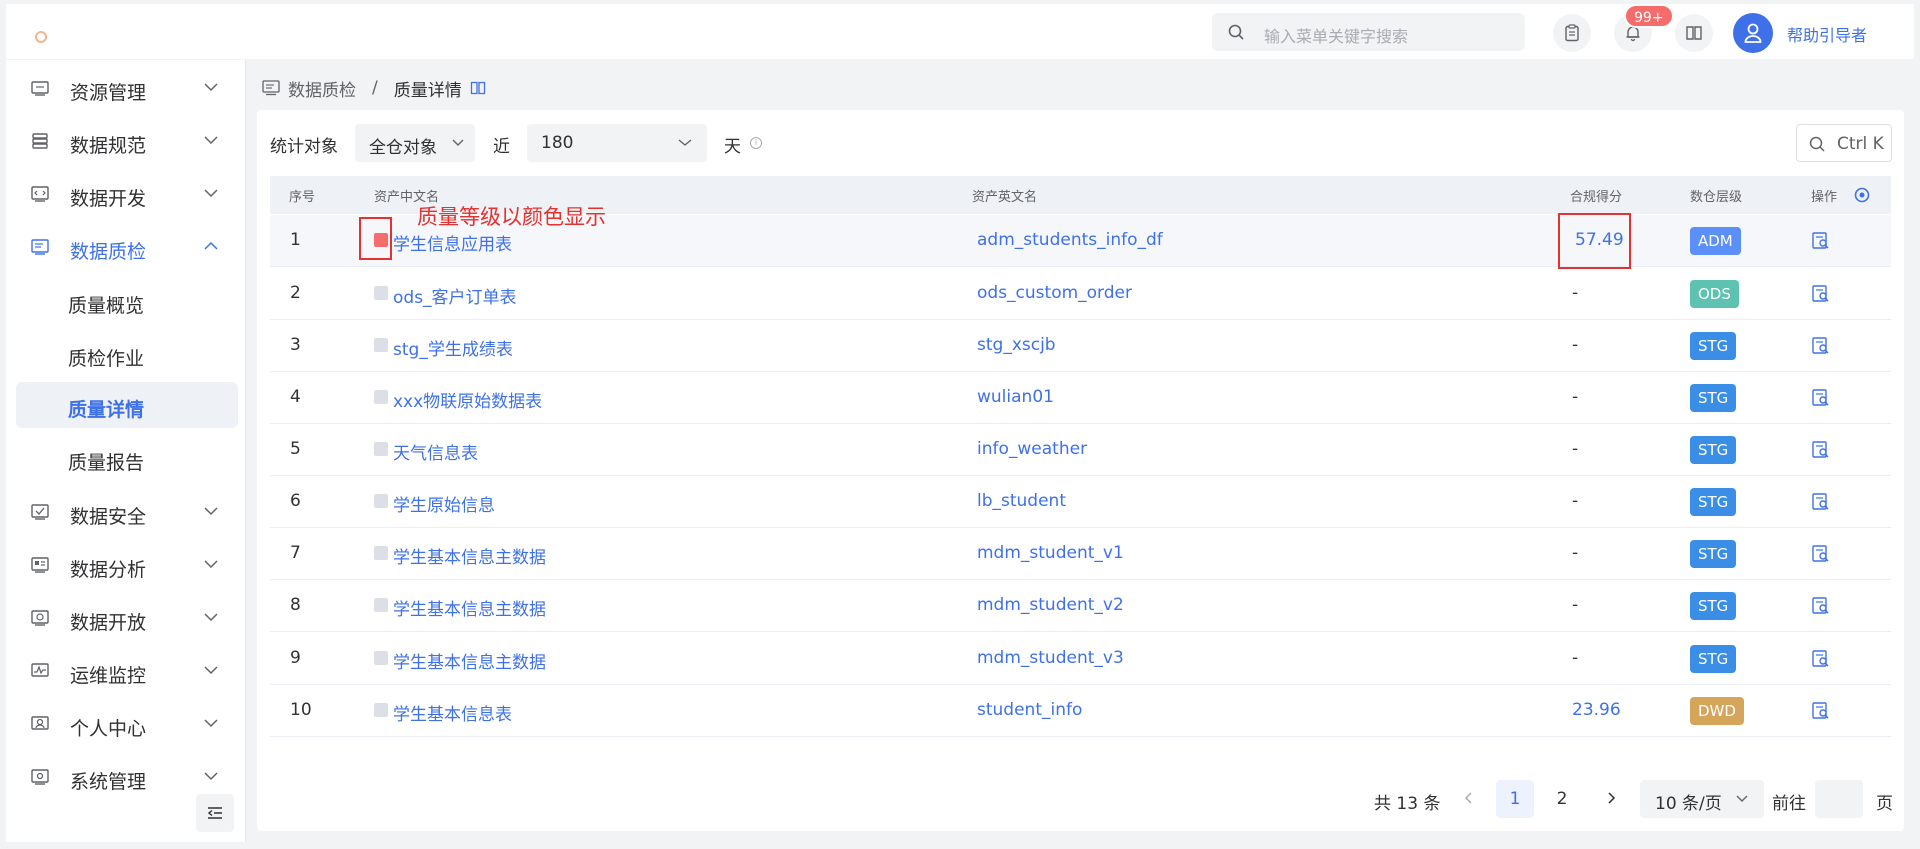  What do you see at coordinates (452, 712) in the screenshot?
I see `asset-cn-link: 学生基本信息表` at bounding box center [452, 712].